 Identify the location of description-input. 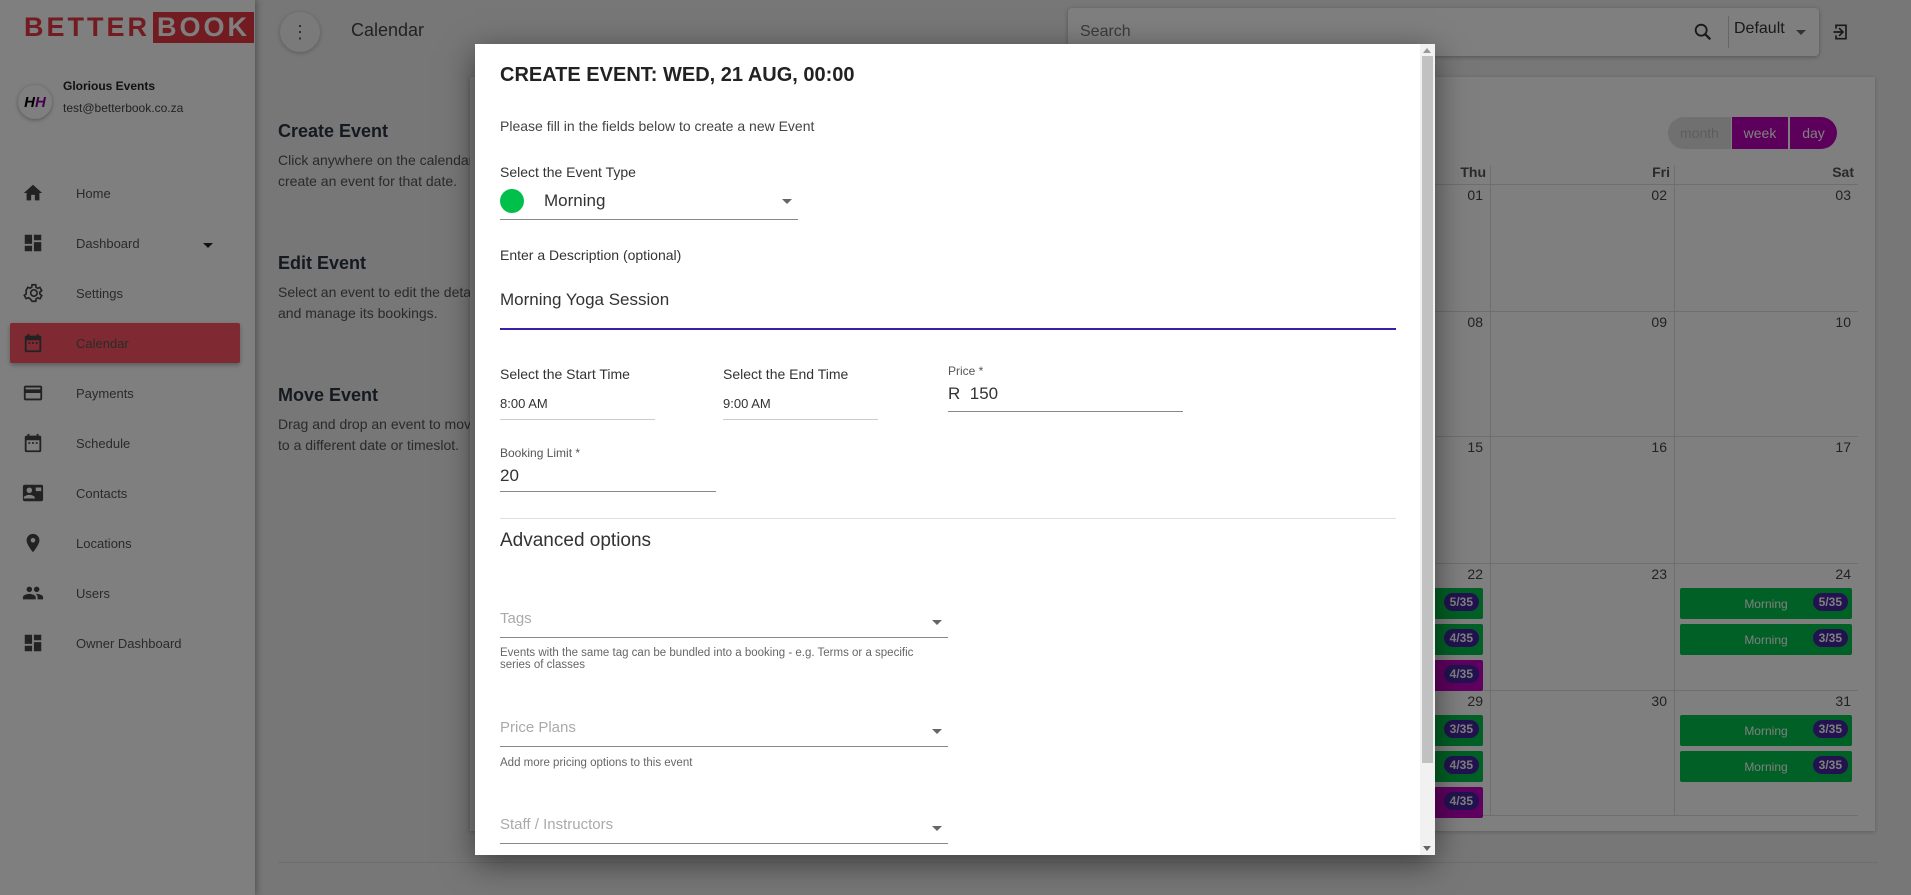
(948, 306).